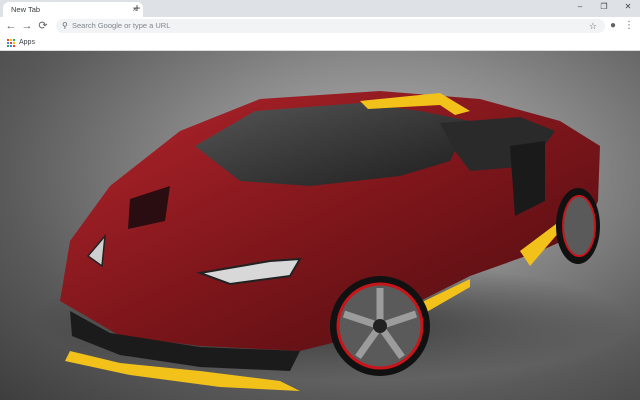 The width and height of the screenshot is (640, 400). I want to click on tab-title: New Tab, so click(26, 9).